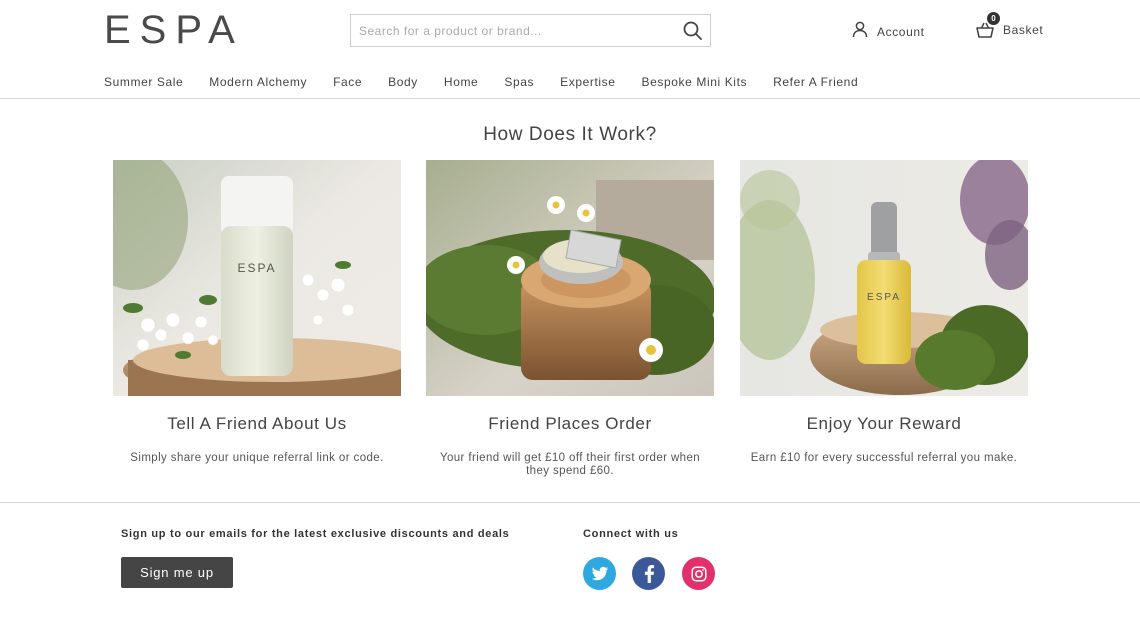 This screenshot has width=1140, height=620. I want to click on nav-item-face: Face, so click(347, 82).